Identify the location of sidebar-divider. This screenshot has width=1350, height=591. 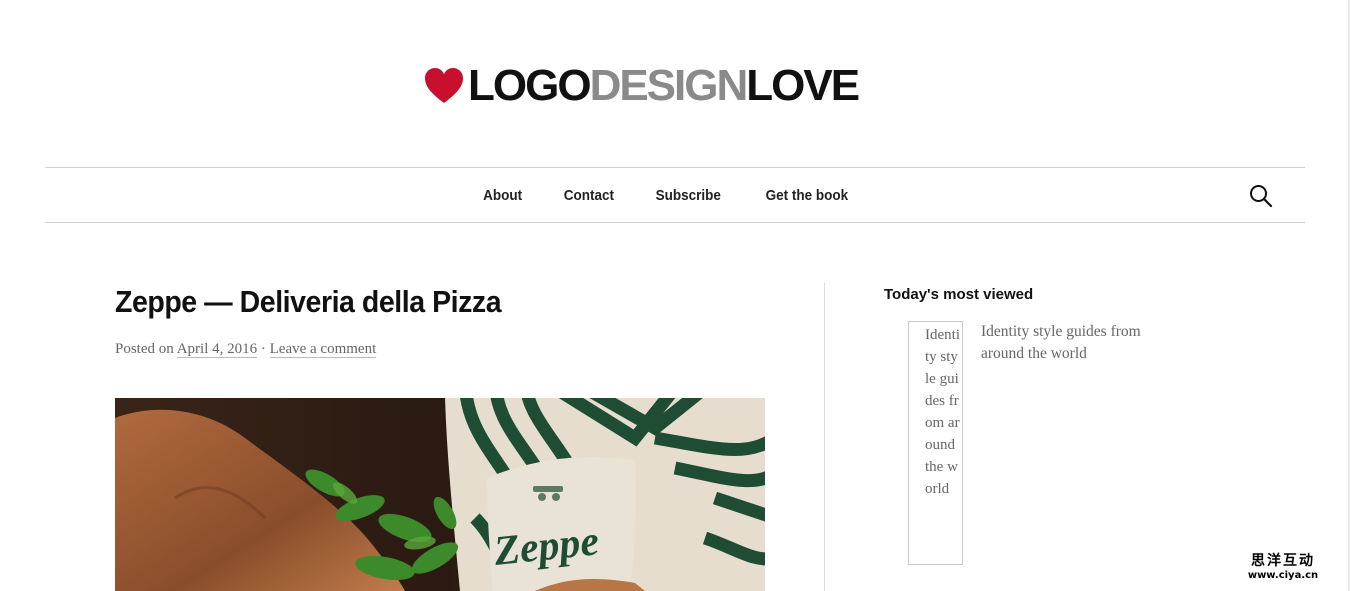
(824, 437).